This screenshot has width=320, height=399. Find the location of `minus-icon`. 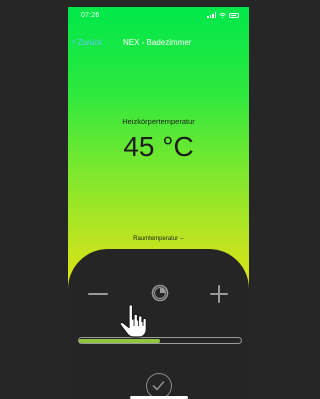

minus-icon is located at coordinates (98, 294).